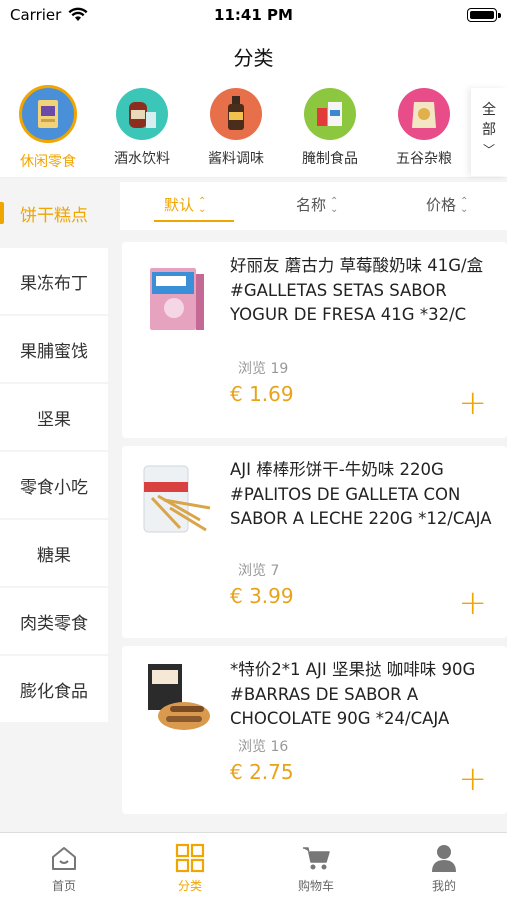  I want to click on sidebar-item-biscuits: 饼干糕点, so click(54, 213).